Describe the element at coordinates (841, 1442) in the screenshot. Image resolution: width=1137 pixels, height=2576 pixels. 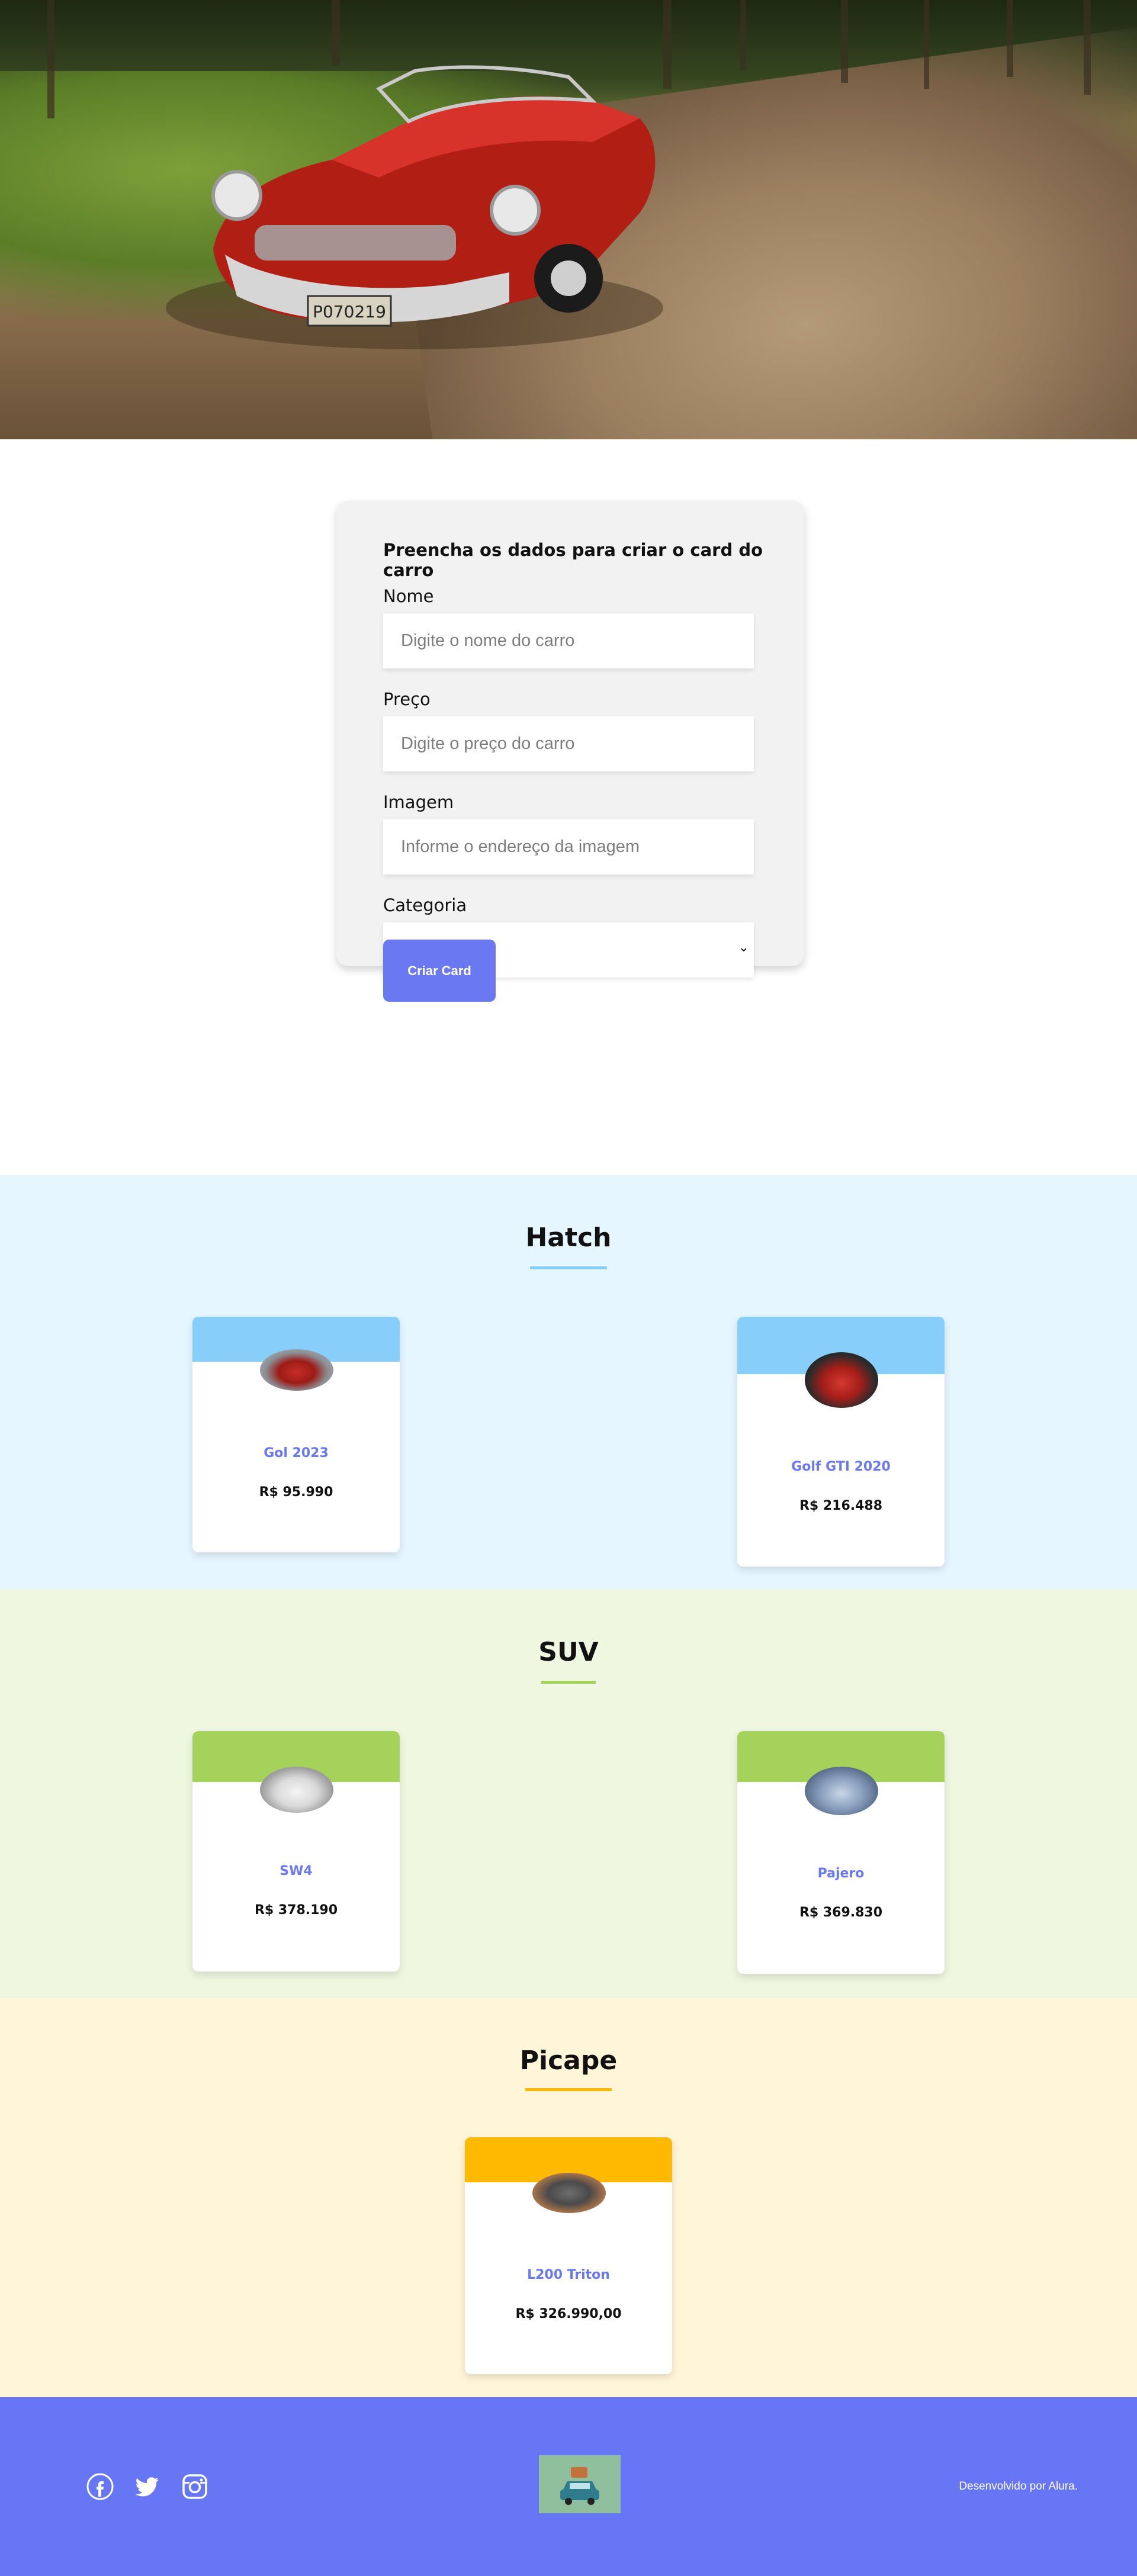
I see `car-card: Golf GTI 2020 R$ 216.488` at that location.